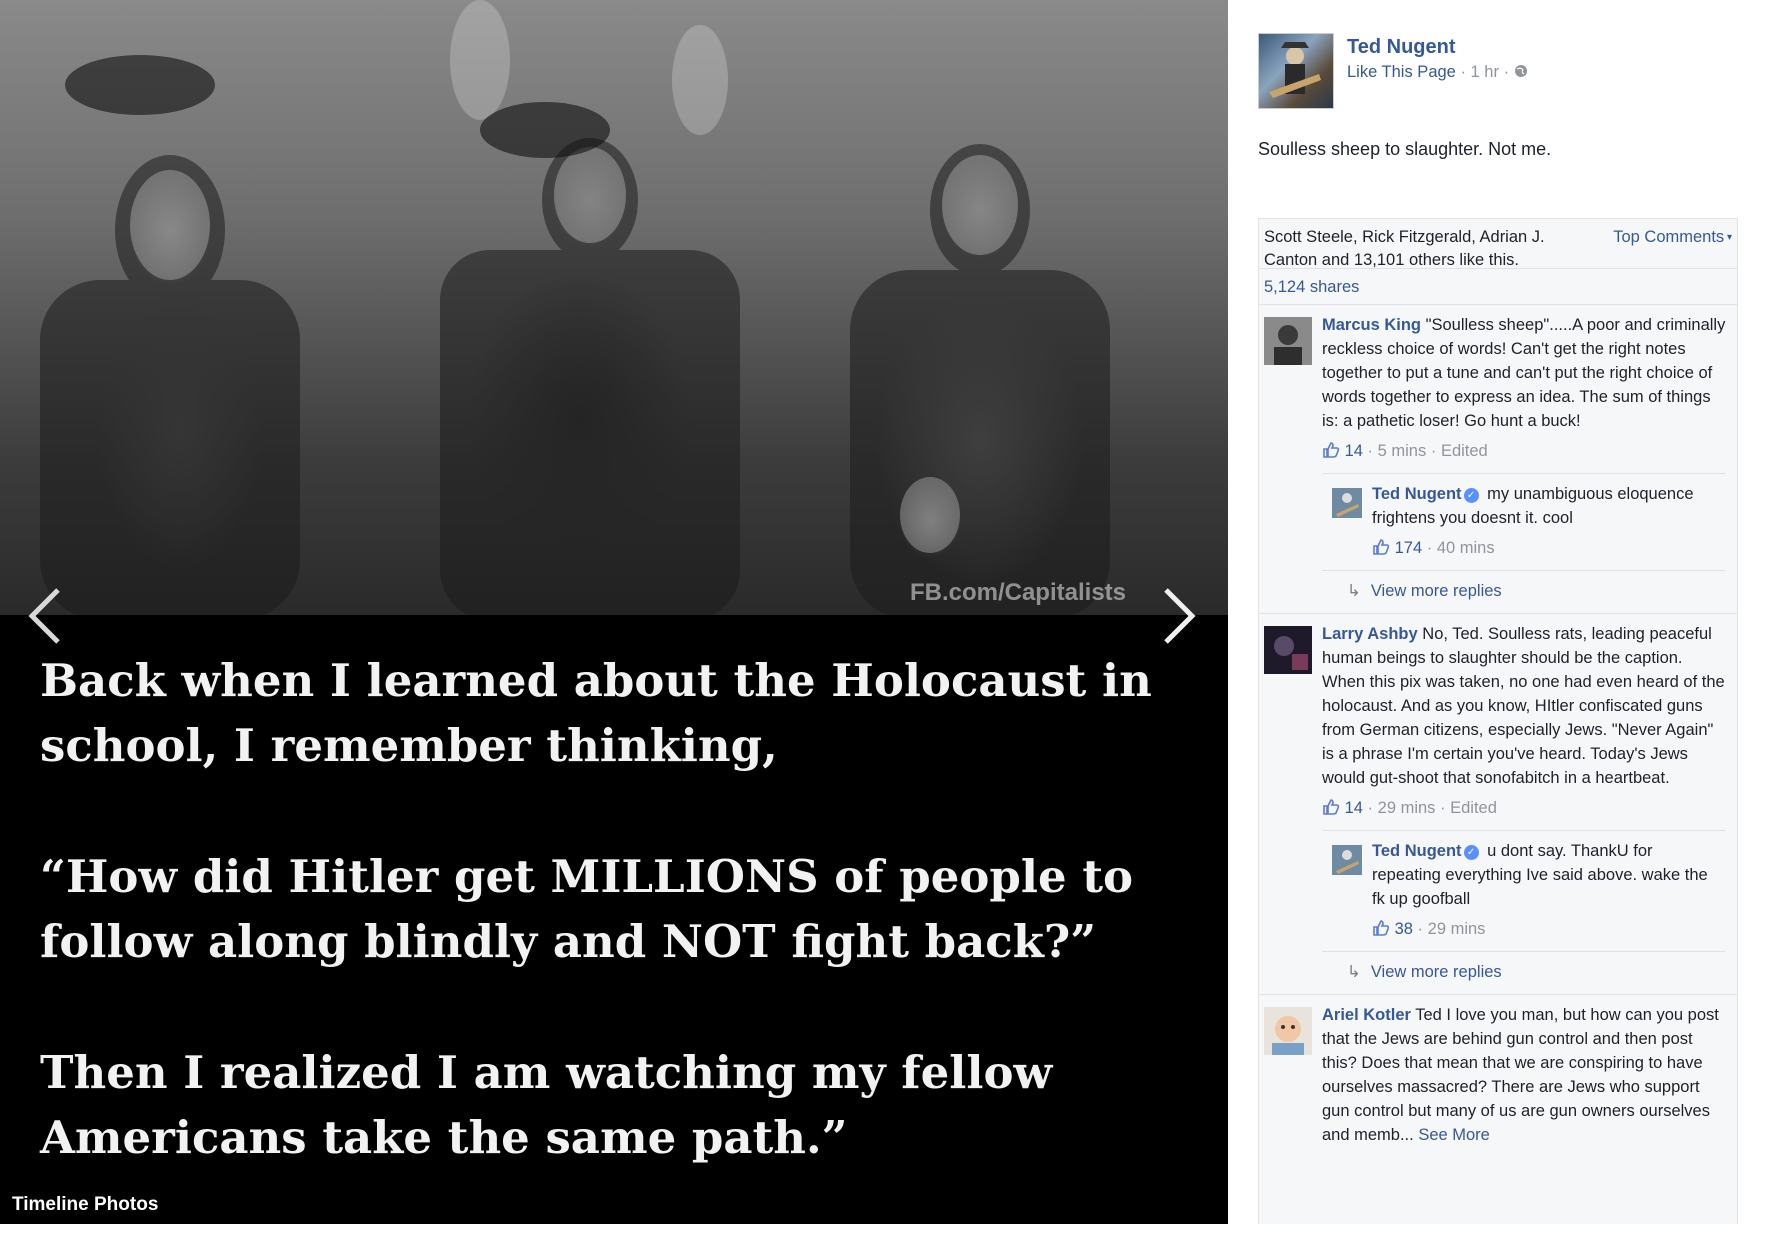 This screenshot has width=1769, height=1236. What do you see at coordinates (1669, 237) in the screenshot?
I see `comment-sort-label: Top Comments` at bounding box center [1669, 237].